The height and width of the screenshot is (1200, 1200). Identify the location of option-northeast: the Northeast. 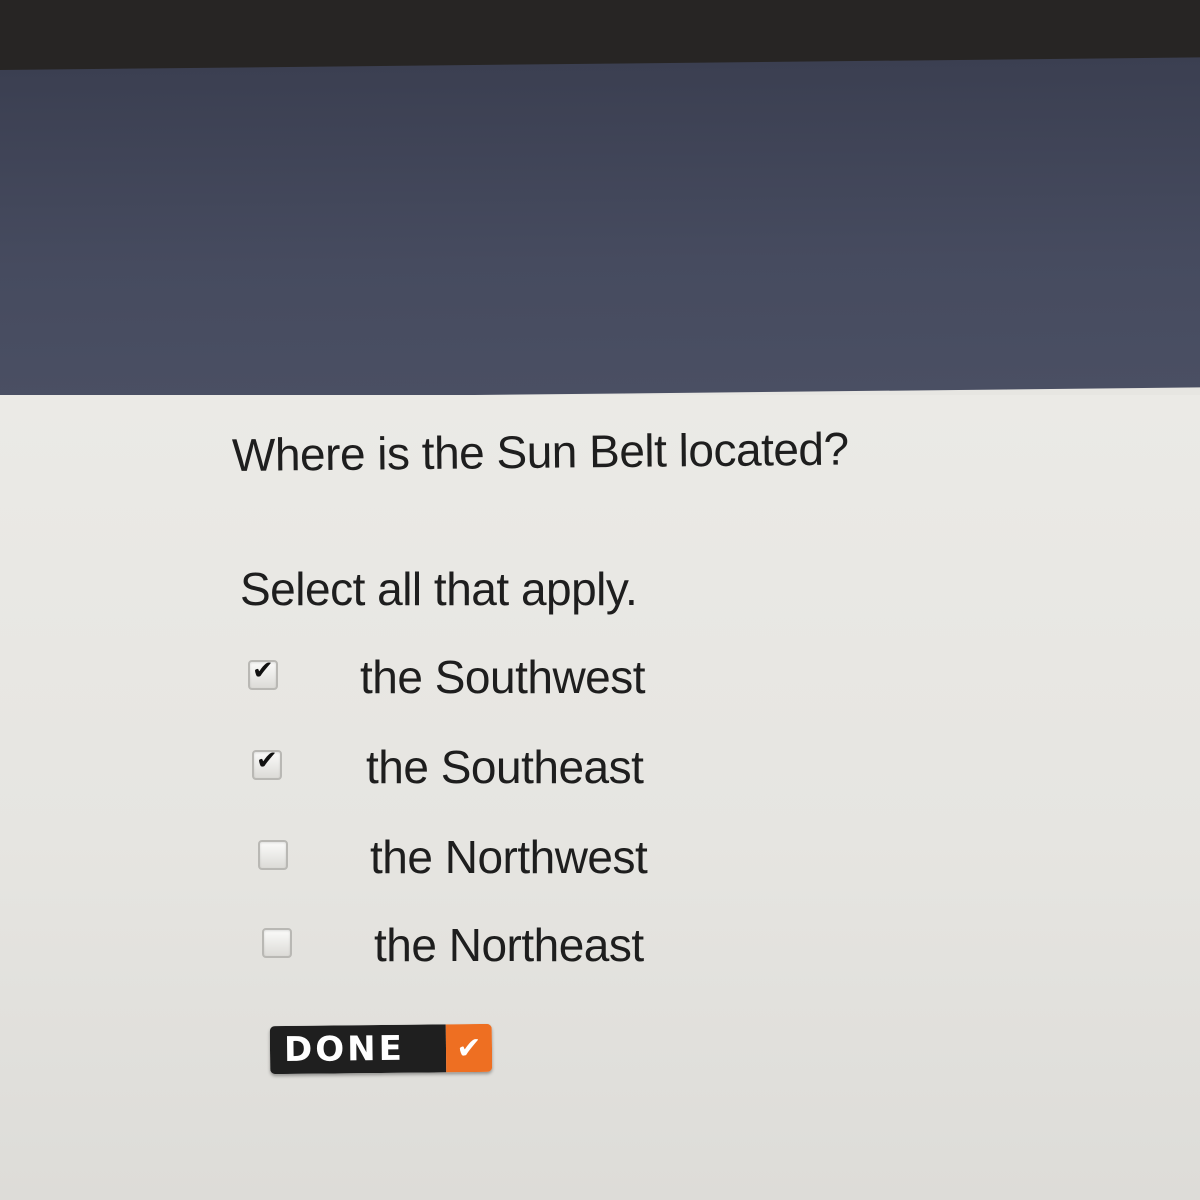
(472, 944).